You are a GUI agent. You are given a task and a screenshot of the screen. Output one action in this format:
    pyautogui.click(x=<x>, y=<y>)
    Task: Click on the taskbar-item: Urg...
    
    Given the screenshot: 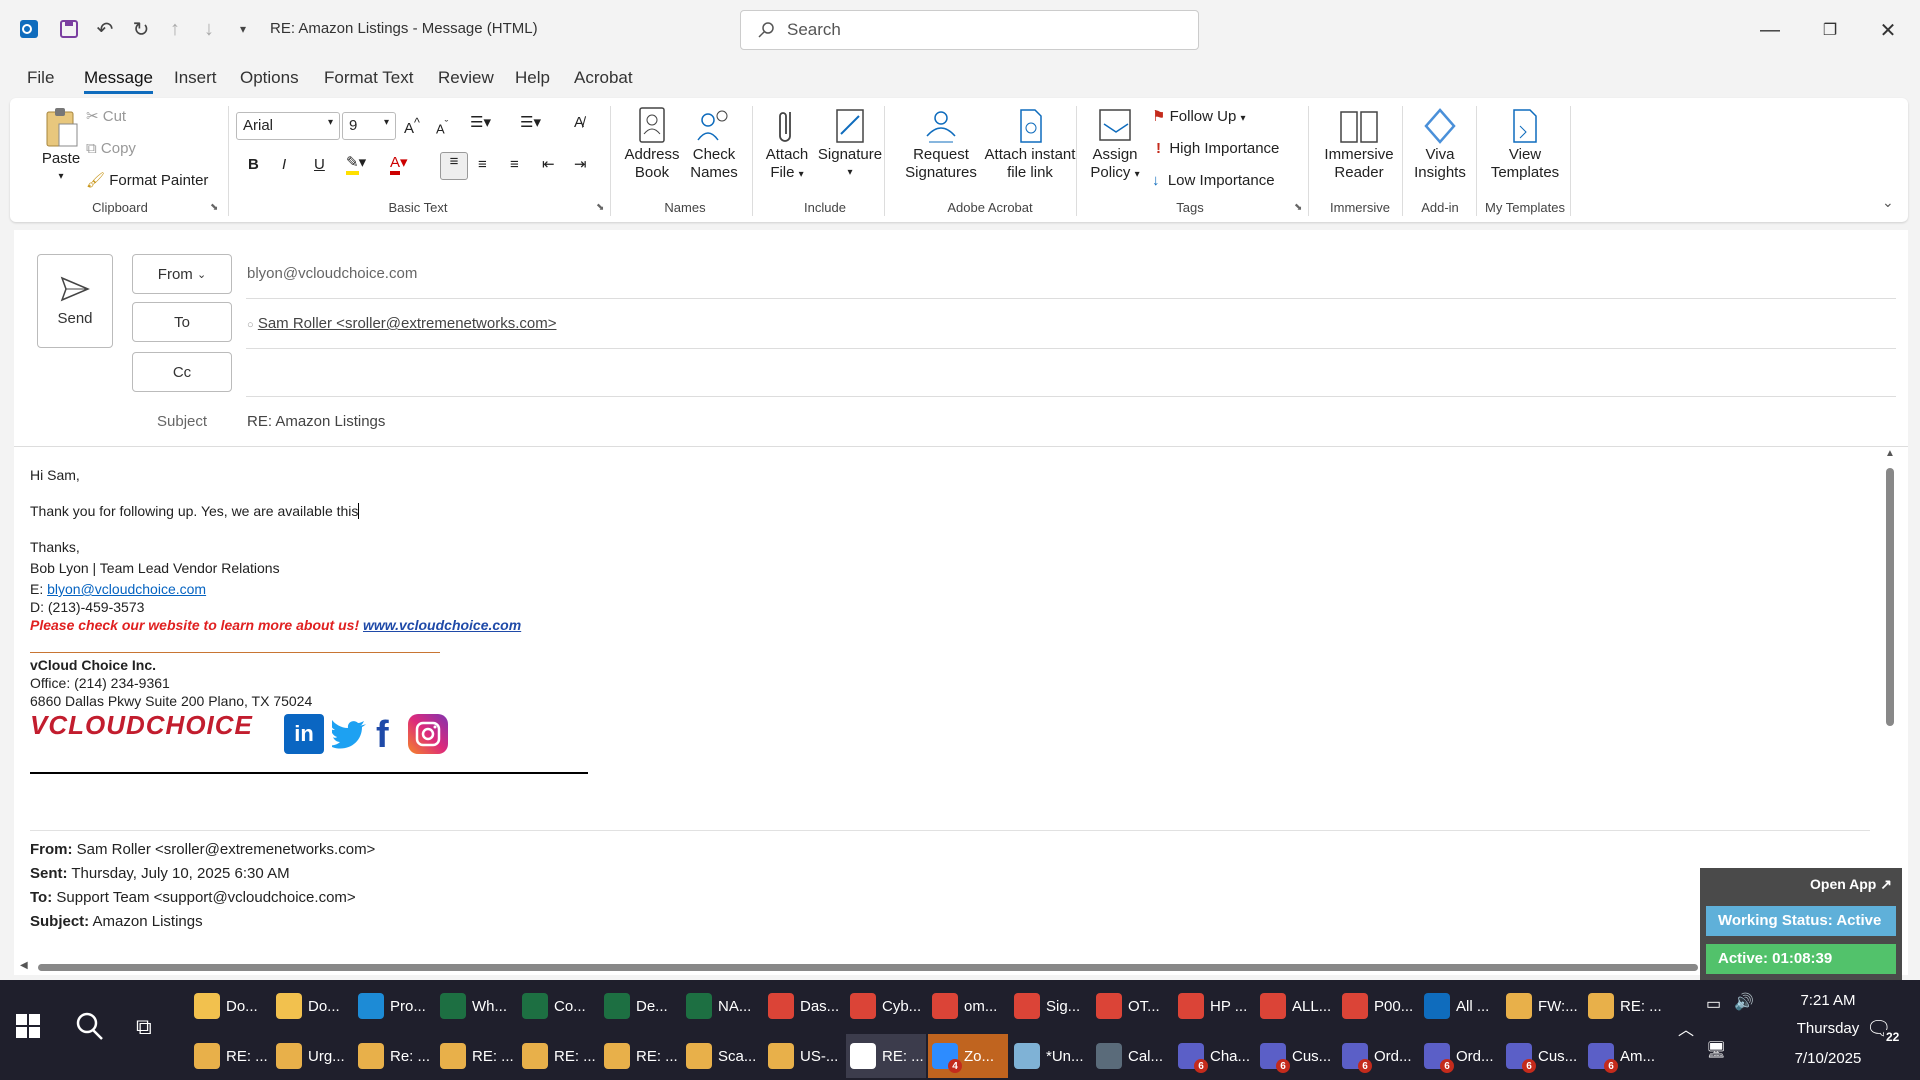 What is the action you would take?
    pyautogui.click(x=312, y=1056)
    